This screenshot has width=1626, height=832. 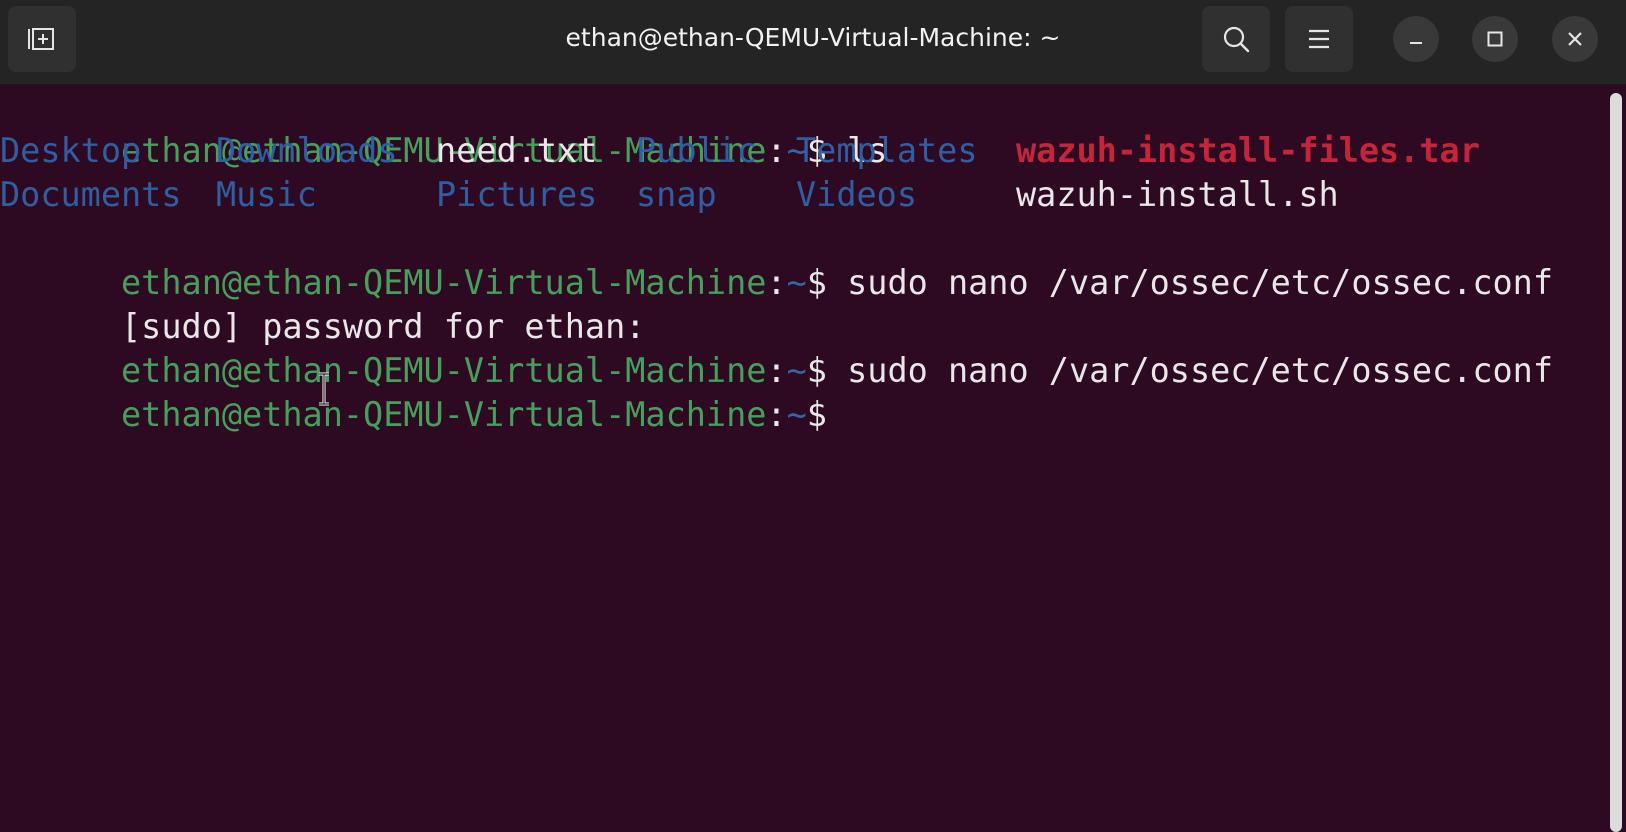 What do you see at coordinates (517, 194) in the screenshot?
I see `ls-entry-pictures: Pictures` at bounding box center [517, 194].